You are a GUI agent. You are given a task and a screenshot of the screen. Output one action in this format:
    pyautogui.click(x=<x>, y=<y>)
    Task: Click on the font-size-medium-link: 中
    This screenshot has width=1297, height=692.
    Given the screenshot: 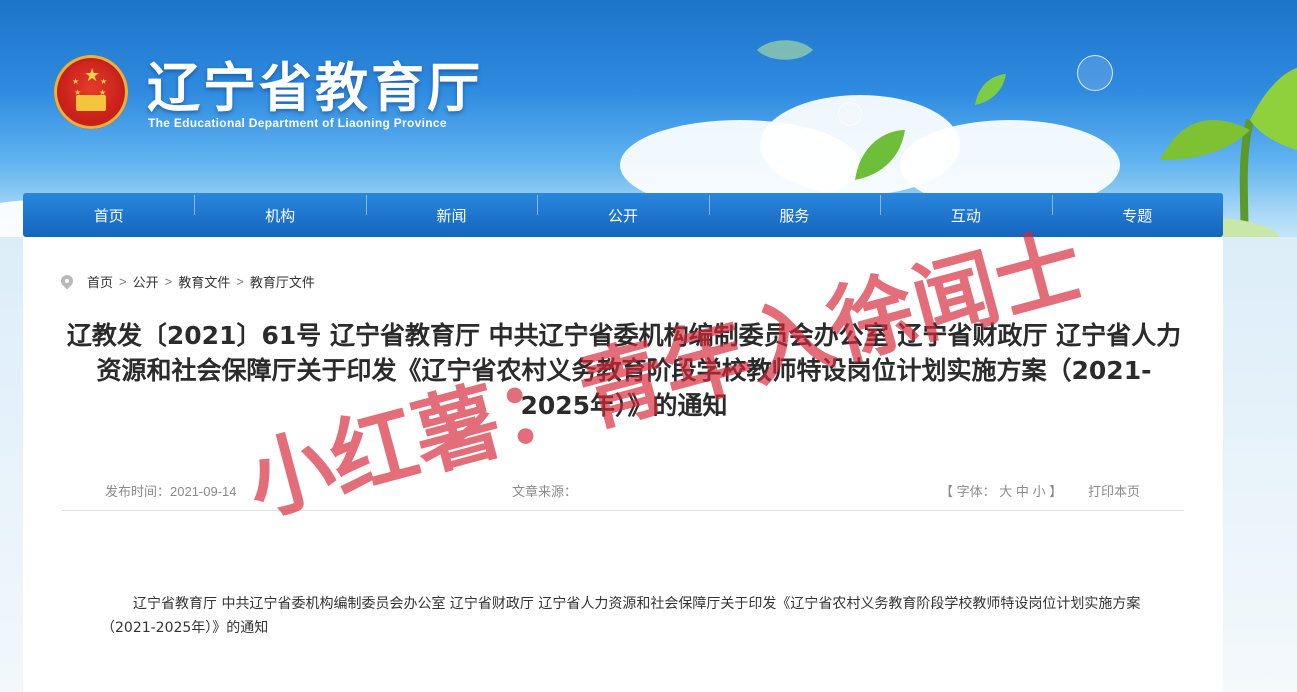 What is the action you would take?
    pyautogui.click(x=1022, y=491)
    